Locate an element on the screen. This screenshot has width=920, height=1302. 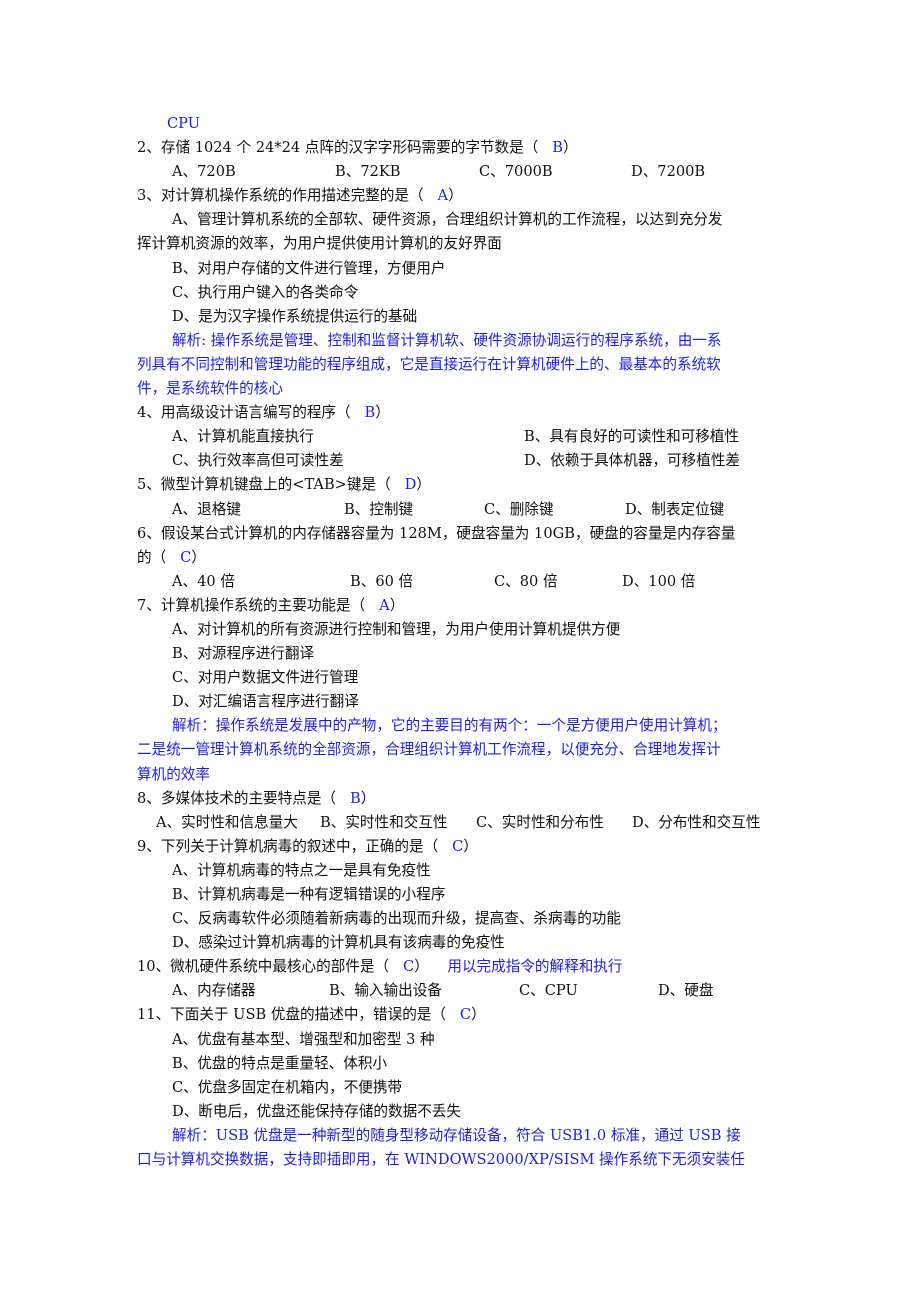
option-b: B、输入输出设备 is located at coordinates (385, 991).